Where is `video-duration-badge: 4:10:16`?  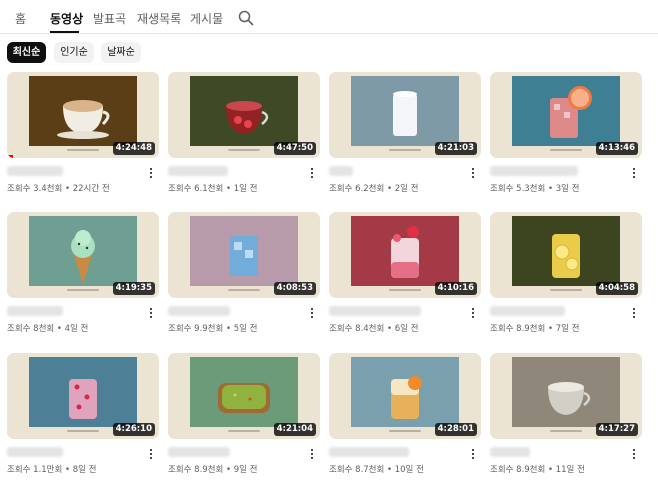 video-duration-badge: 4:10:16 is located at coordinates (455, 288).